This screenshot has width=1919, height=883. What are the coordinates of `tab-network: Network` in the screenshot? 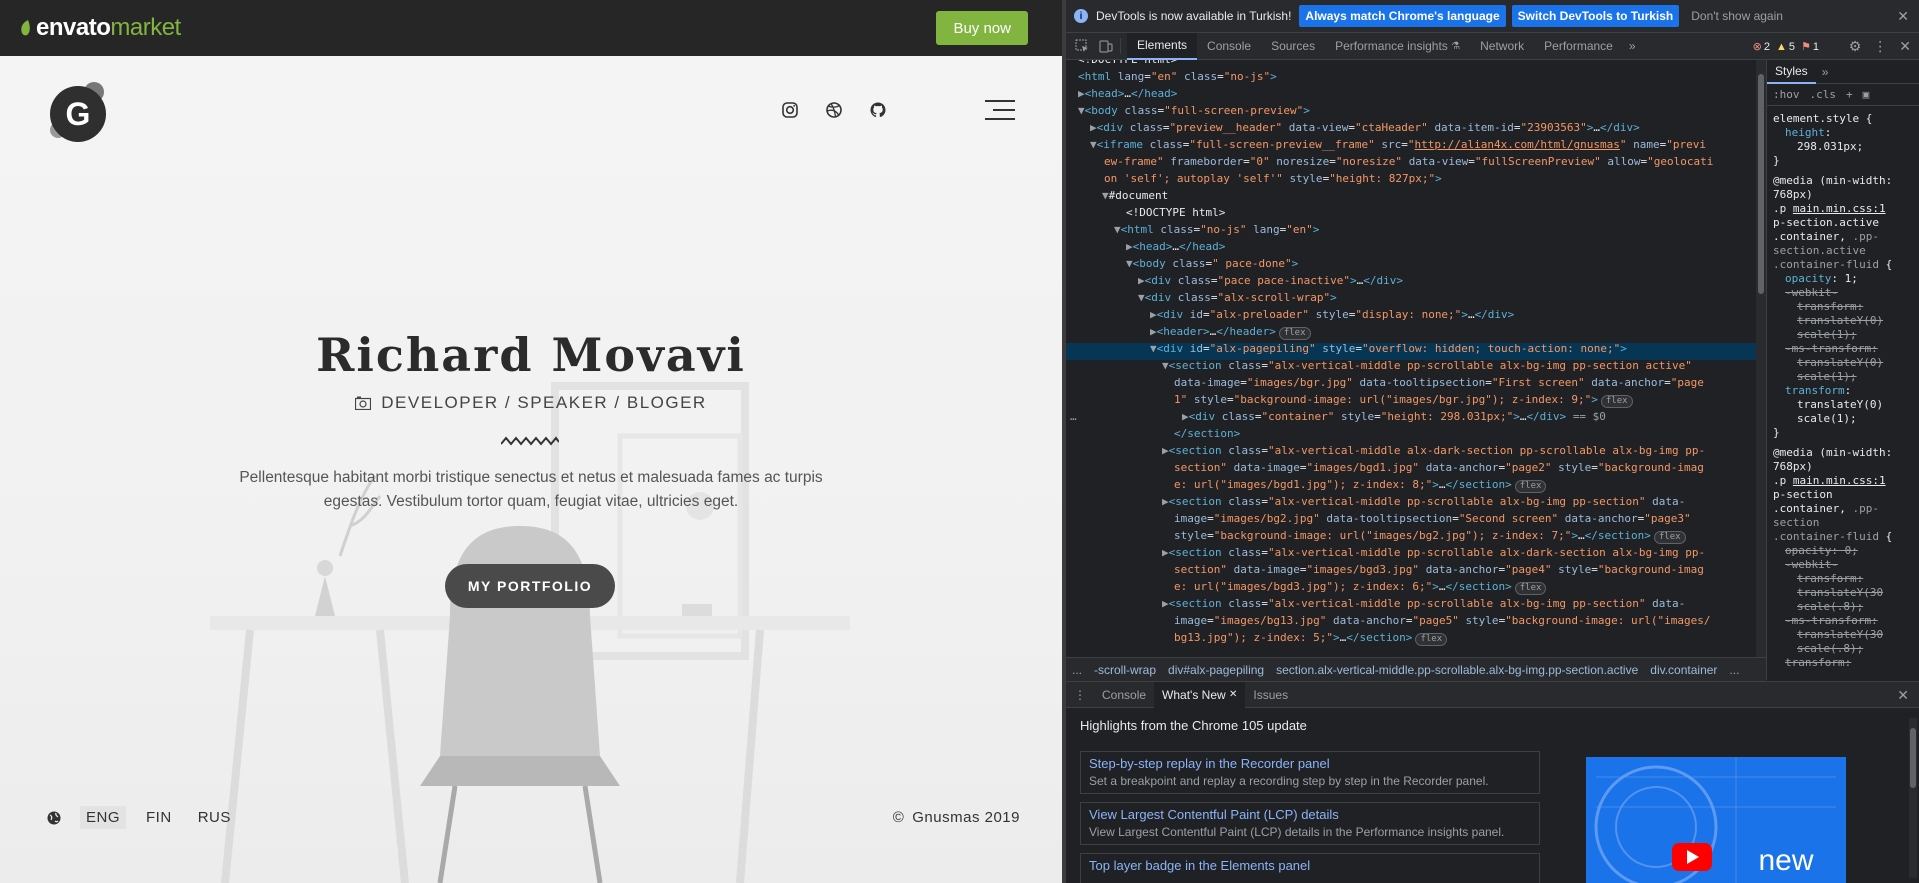 It's located at (1502, 46).